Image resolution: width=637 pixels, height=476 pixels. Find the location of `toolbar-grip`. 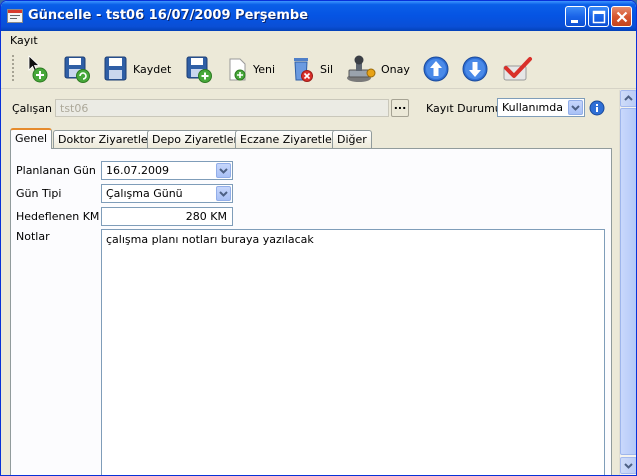

toolbar-grip is located at coordinates (13, 69).